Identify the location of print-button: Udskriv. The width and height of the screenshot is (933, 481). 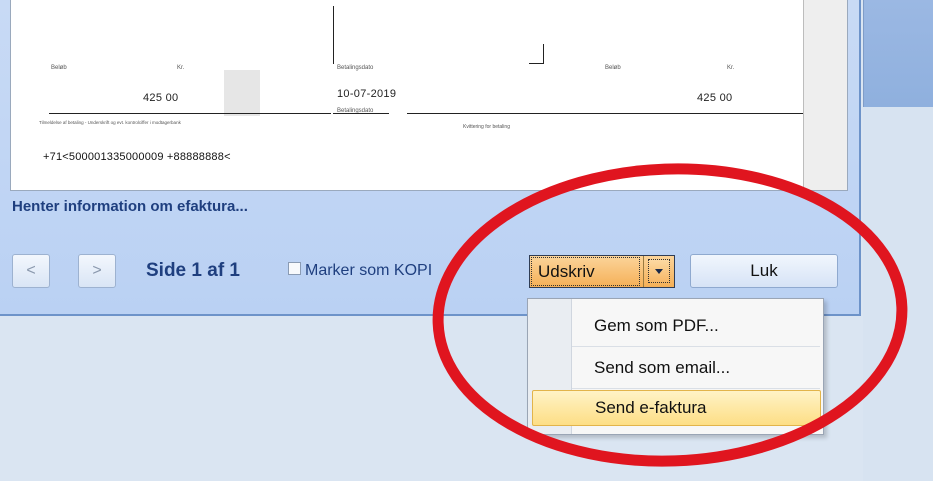
(585, 271).